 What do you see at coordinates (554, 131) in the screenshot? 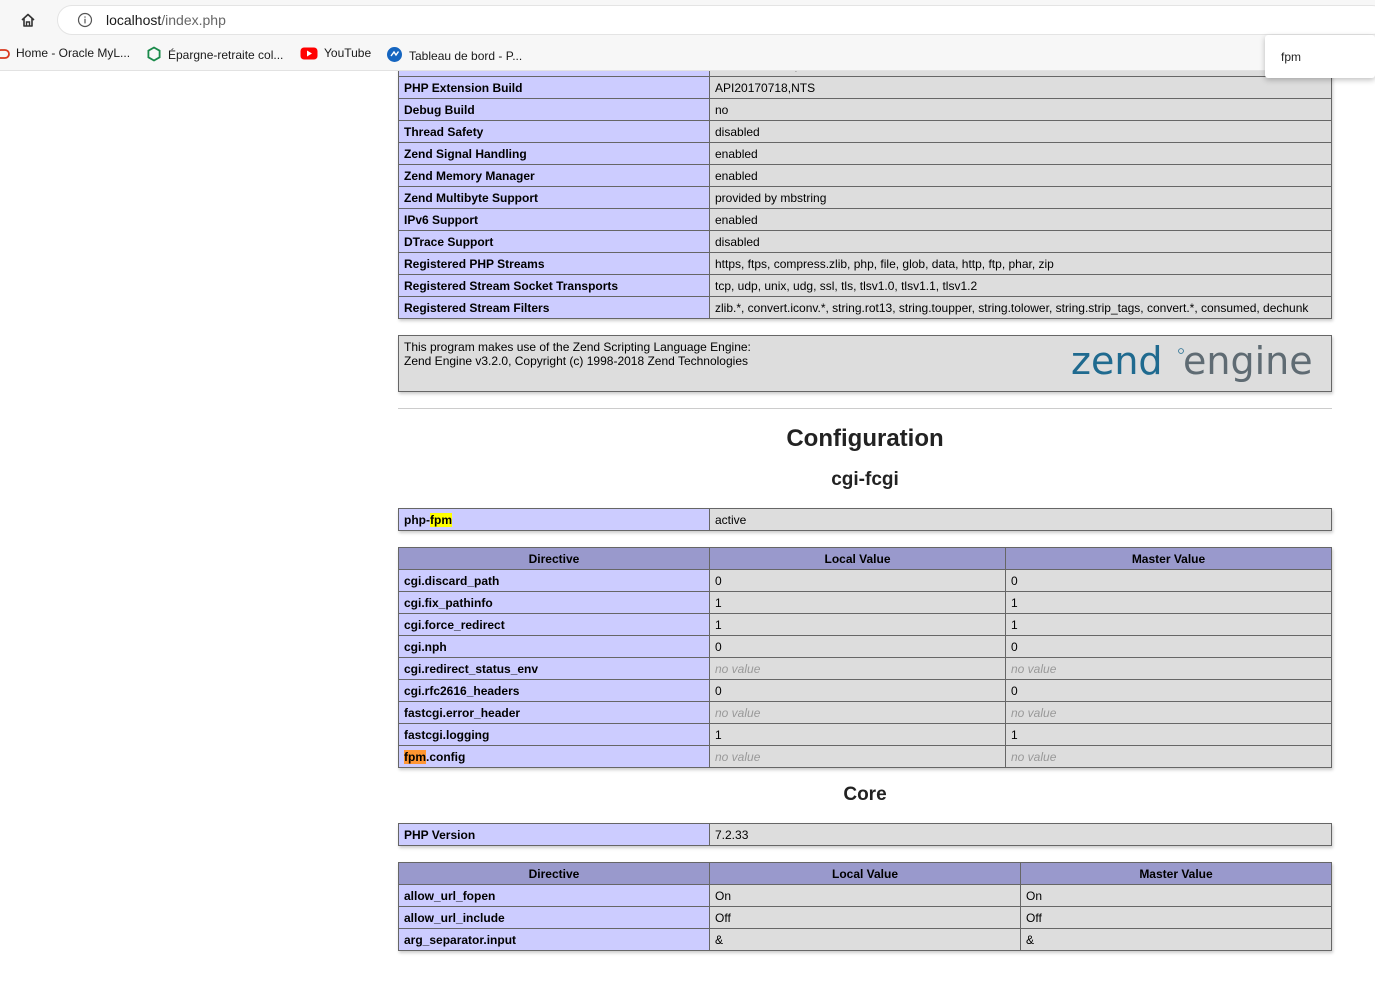
I see `info-label-cell: Thread Safety` at bounding box center [554, 131].